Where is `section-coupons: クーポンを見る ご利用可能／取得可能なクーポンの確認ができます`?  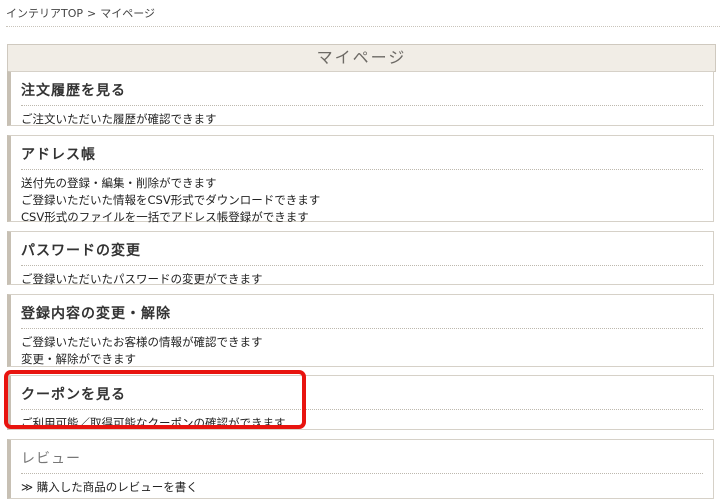 section-coupons: クーポンを見る ご利用可能／取得可能なクーポンの確認ができます is located at coordinates (360, 402).